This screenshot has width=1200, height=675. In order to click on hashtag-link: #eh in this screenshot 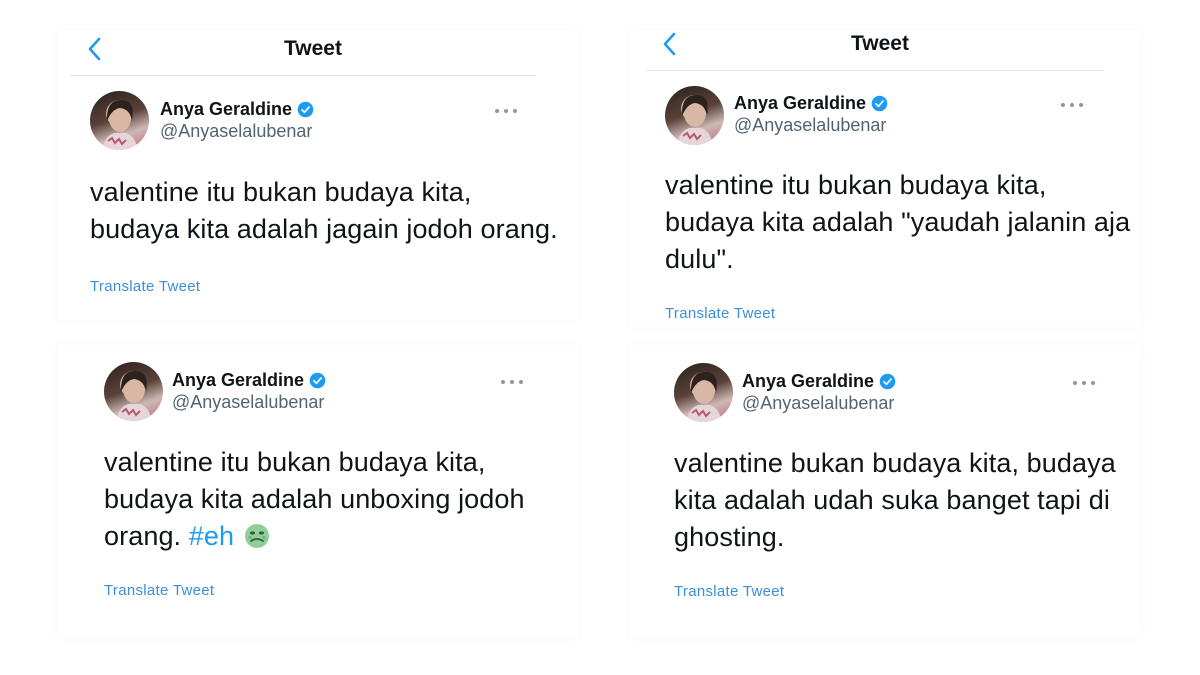, I will do `click(211, 536)`.